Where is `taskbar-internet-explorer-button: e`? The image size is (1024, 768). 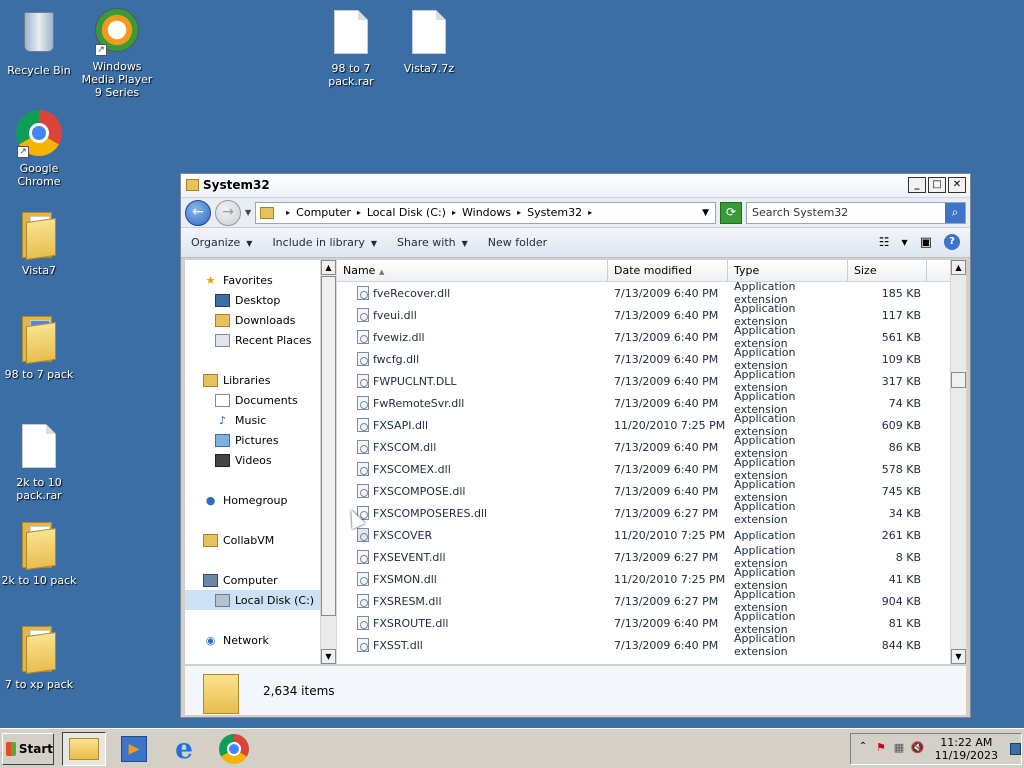 taskbar-internet-explorer-button: e is located at coordinates (184, 749).